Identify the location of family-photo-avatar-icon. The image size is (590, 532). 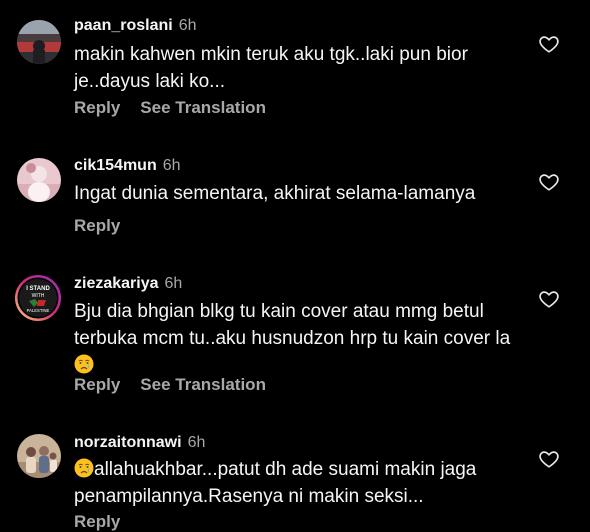
(39, 456).